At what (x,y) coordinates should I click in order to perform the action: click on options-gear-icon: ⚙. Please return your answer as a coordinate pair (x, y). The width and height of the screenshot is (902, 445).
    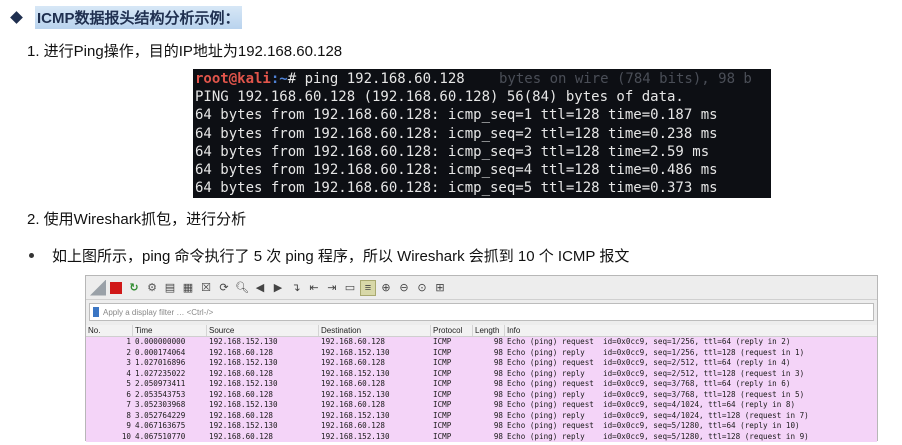
    Looking at the image, I should click on (152, 288).